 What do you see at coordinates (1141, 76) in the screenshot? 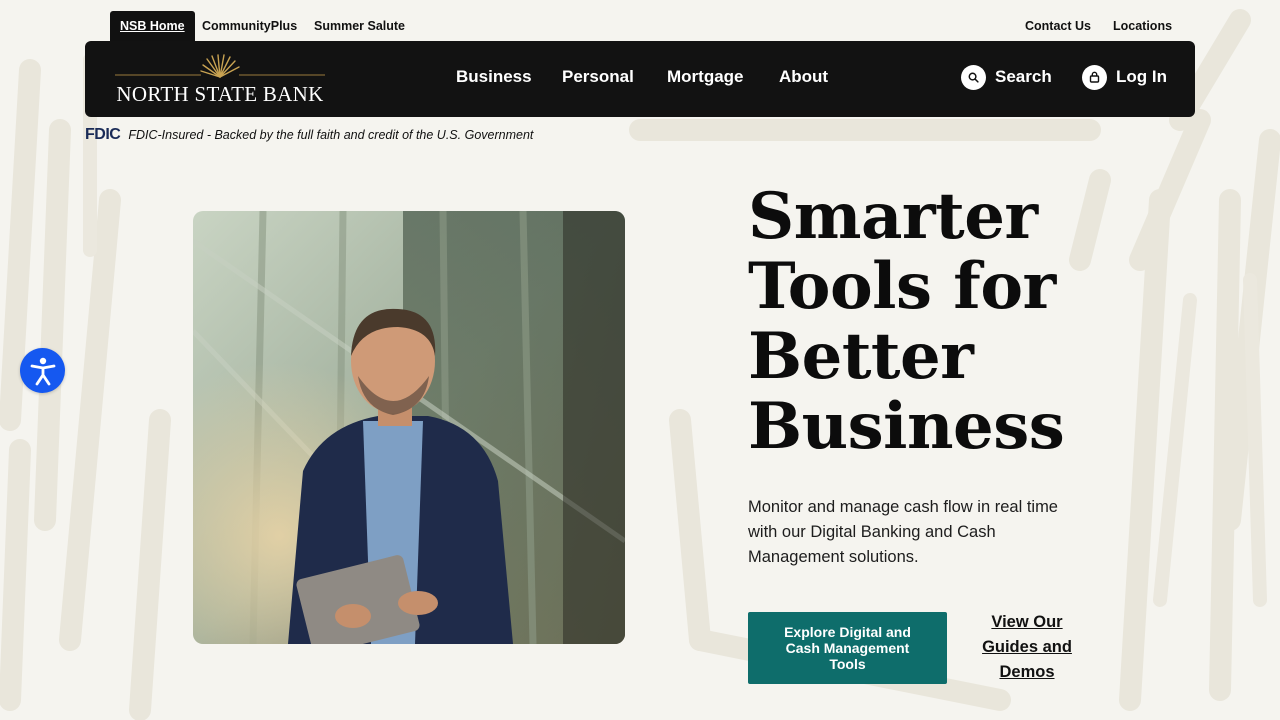
I see `login-label: Log In` at bounding box center [1141, 76].